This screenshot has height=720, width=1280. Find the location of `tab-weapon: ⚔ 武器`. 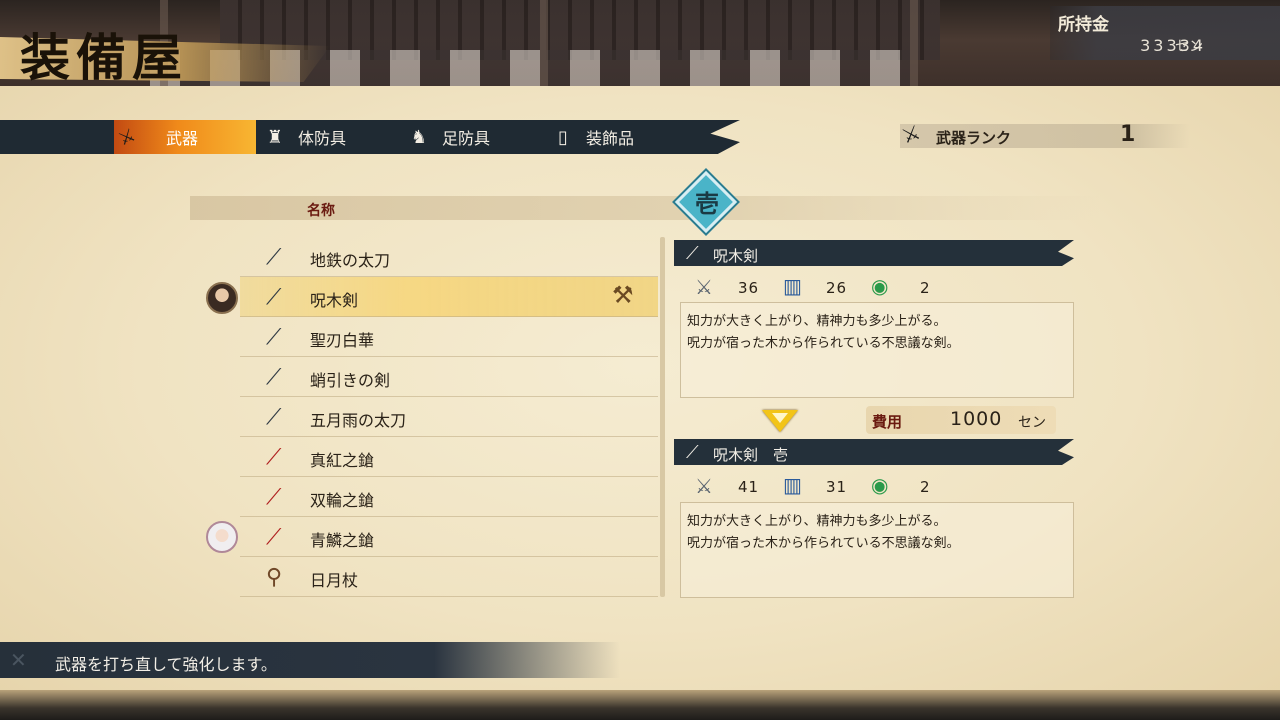

tab-weapon: ⚔ 武器 is located at coordinates (185, 137).